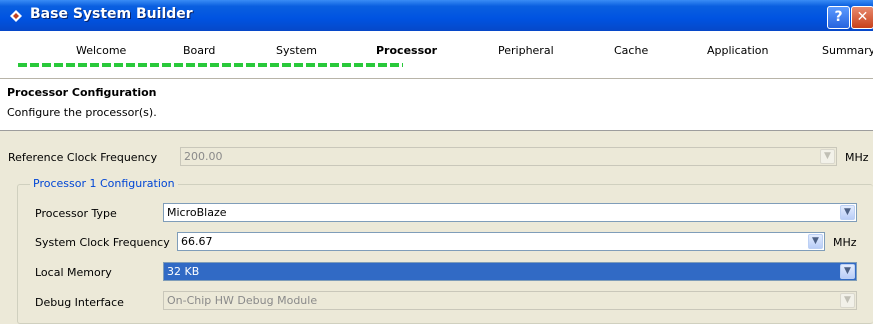  I want to click on debug-interface-select: On-Chip HW Debug Module ▼, so click(510, 300).